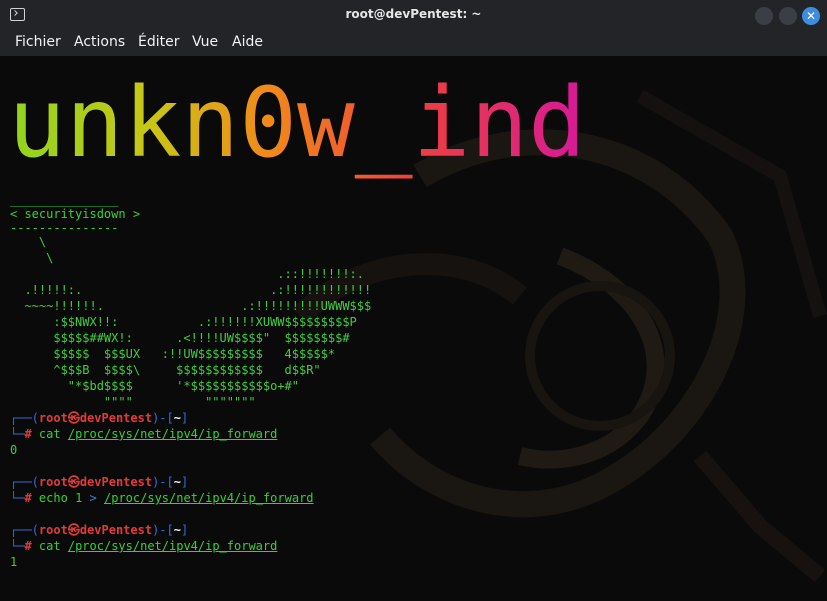  I want to click on menu-actions: Actions, so click(99, 42).